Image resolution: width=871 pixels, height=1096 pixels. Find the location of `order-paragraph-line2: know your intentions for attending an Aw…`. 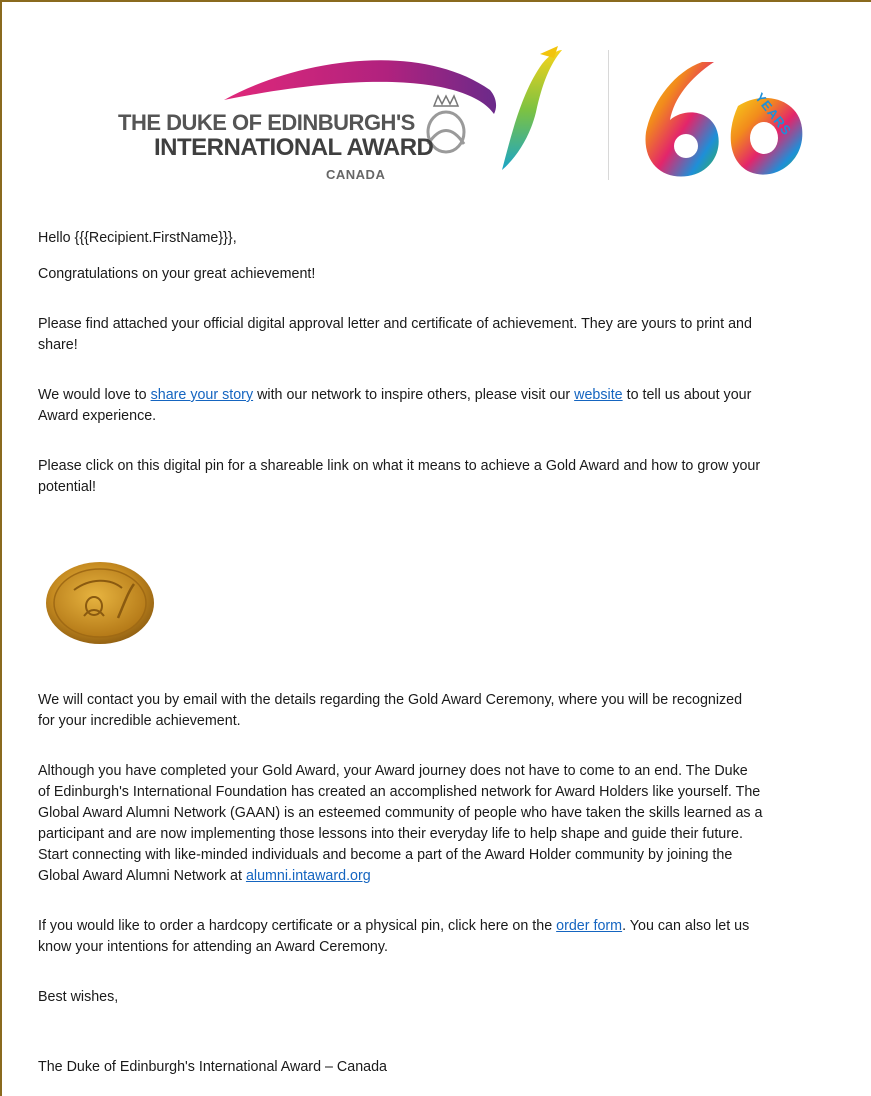

order-paragraph-line2: know your intentions for attending an Aw… is located at coordinates (213, 947).